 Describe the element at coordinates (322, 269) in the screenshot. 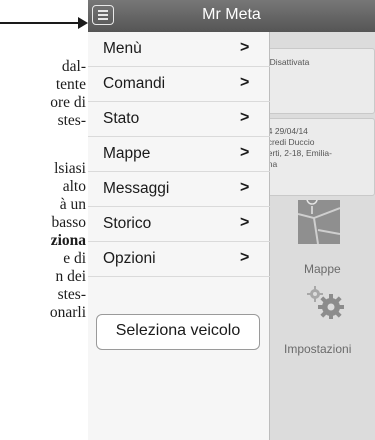

I see `map-tile-label: Mappe` at that location.